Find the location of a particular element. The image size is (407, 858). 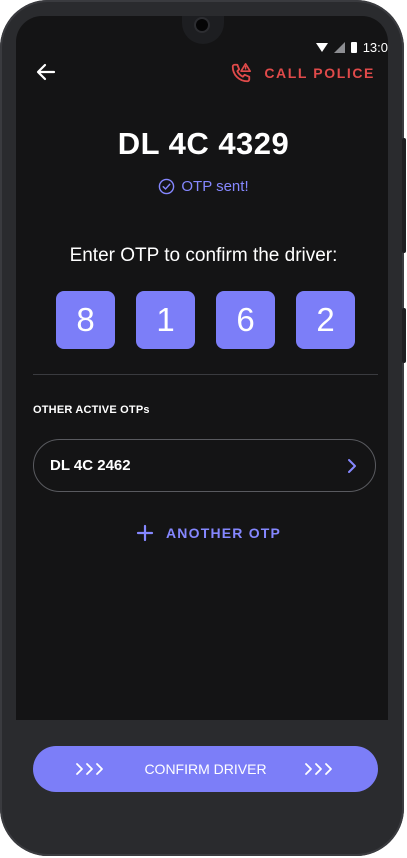

otp-status: OTP sent! is located at coordinates (203, 186).